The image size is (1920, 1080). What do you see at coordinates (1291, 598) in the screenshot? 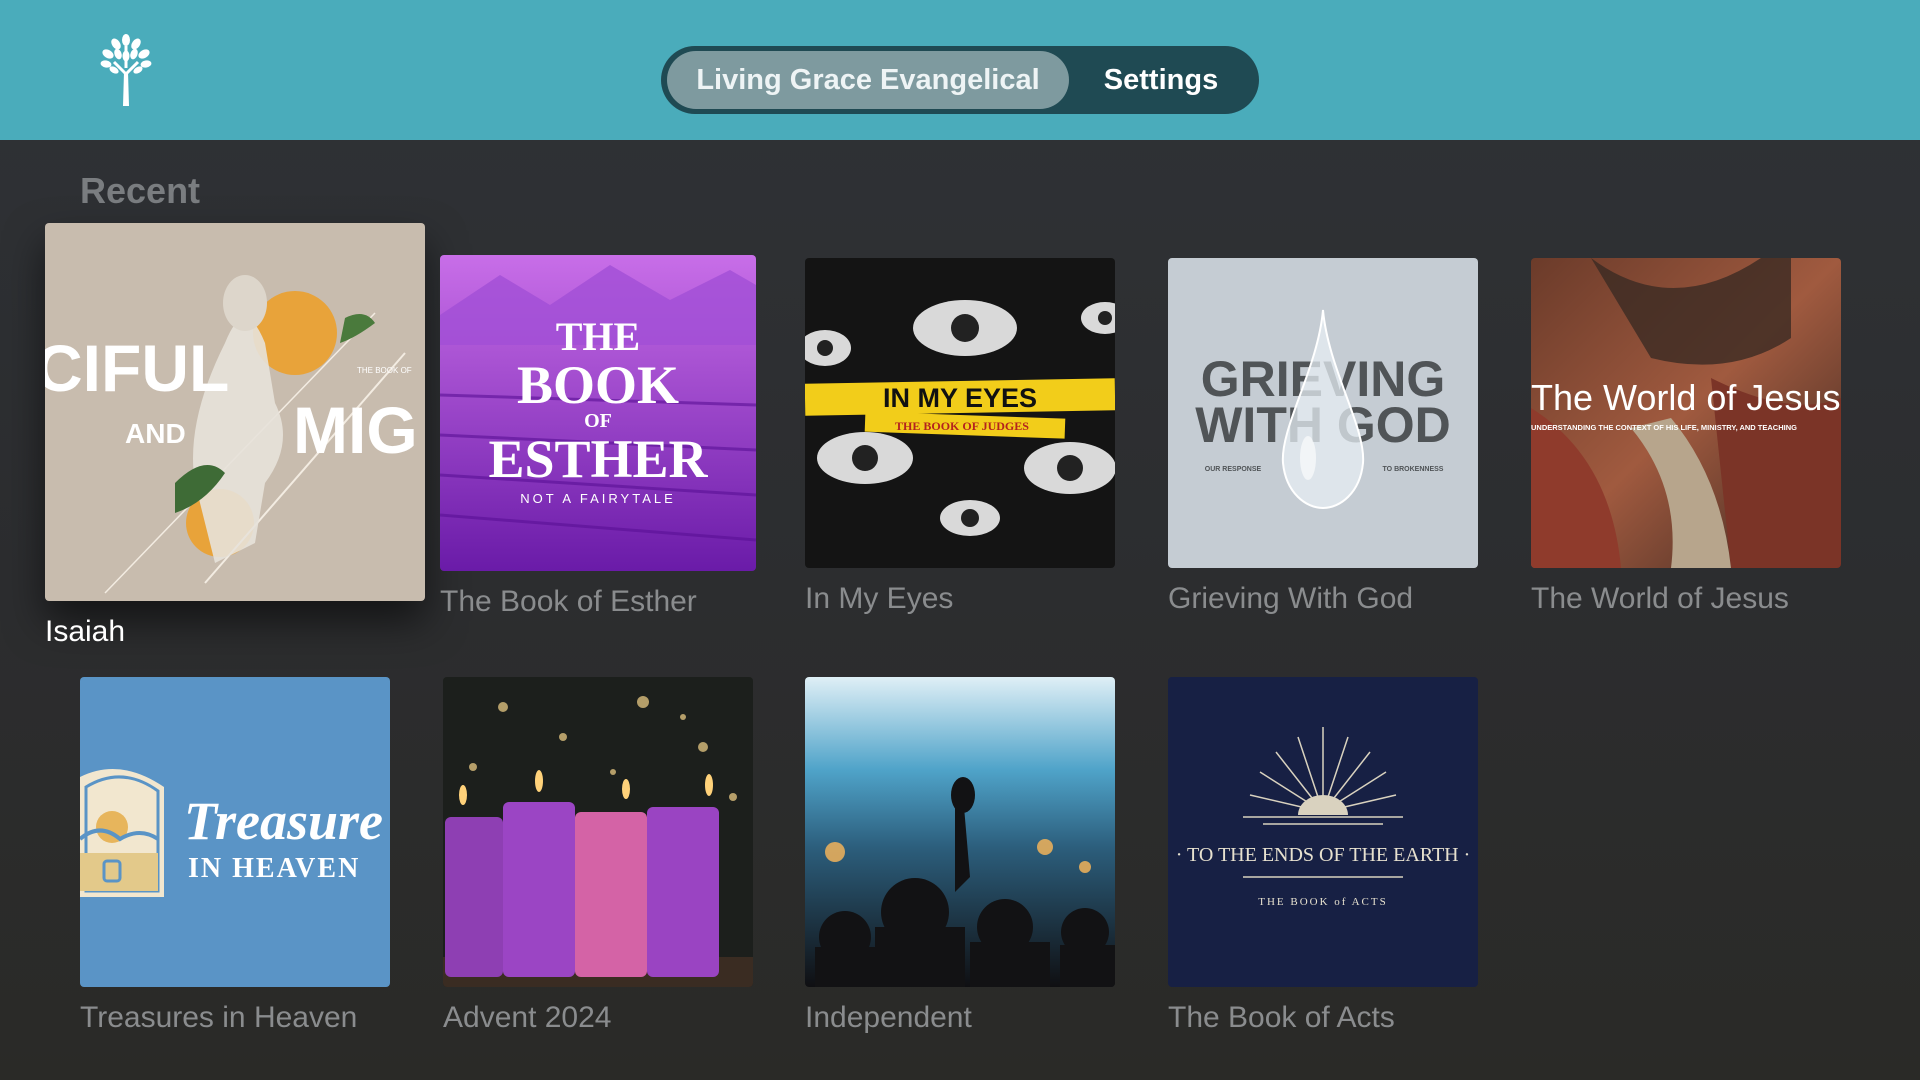
I see `card-title: Grieving With God` at bounding box center [1291, 598].